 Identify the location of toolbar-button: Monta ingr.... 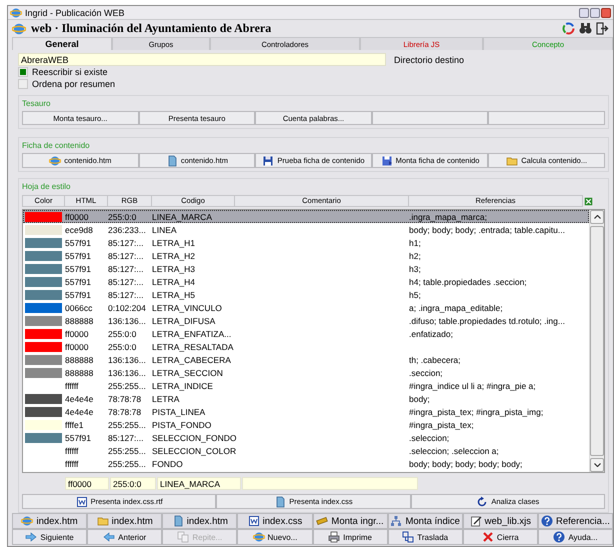
(350, 521).